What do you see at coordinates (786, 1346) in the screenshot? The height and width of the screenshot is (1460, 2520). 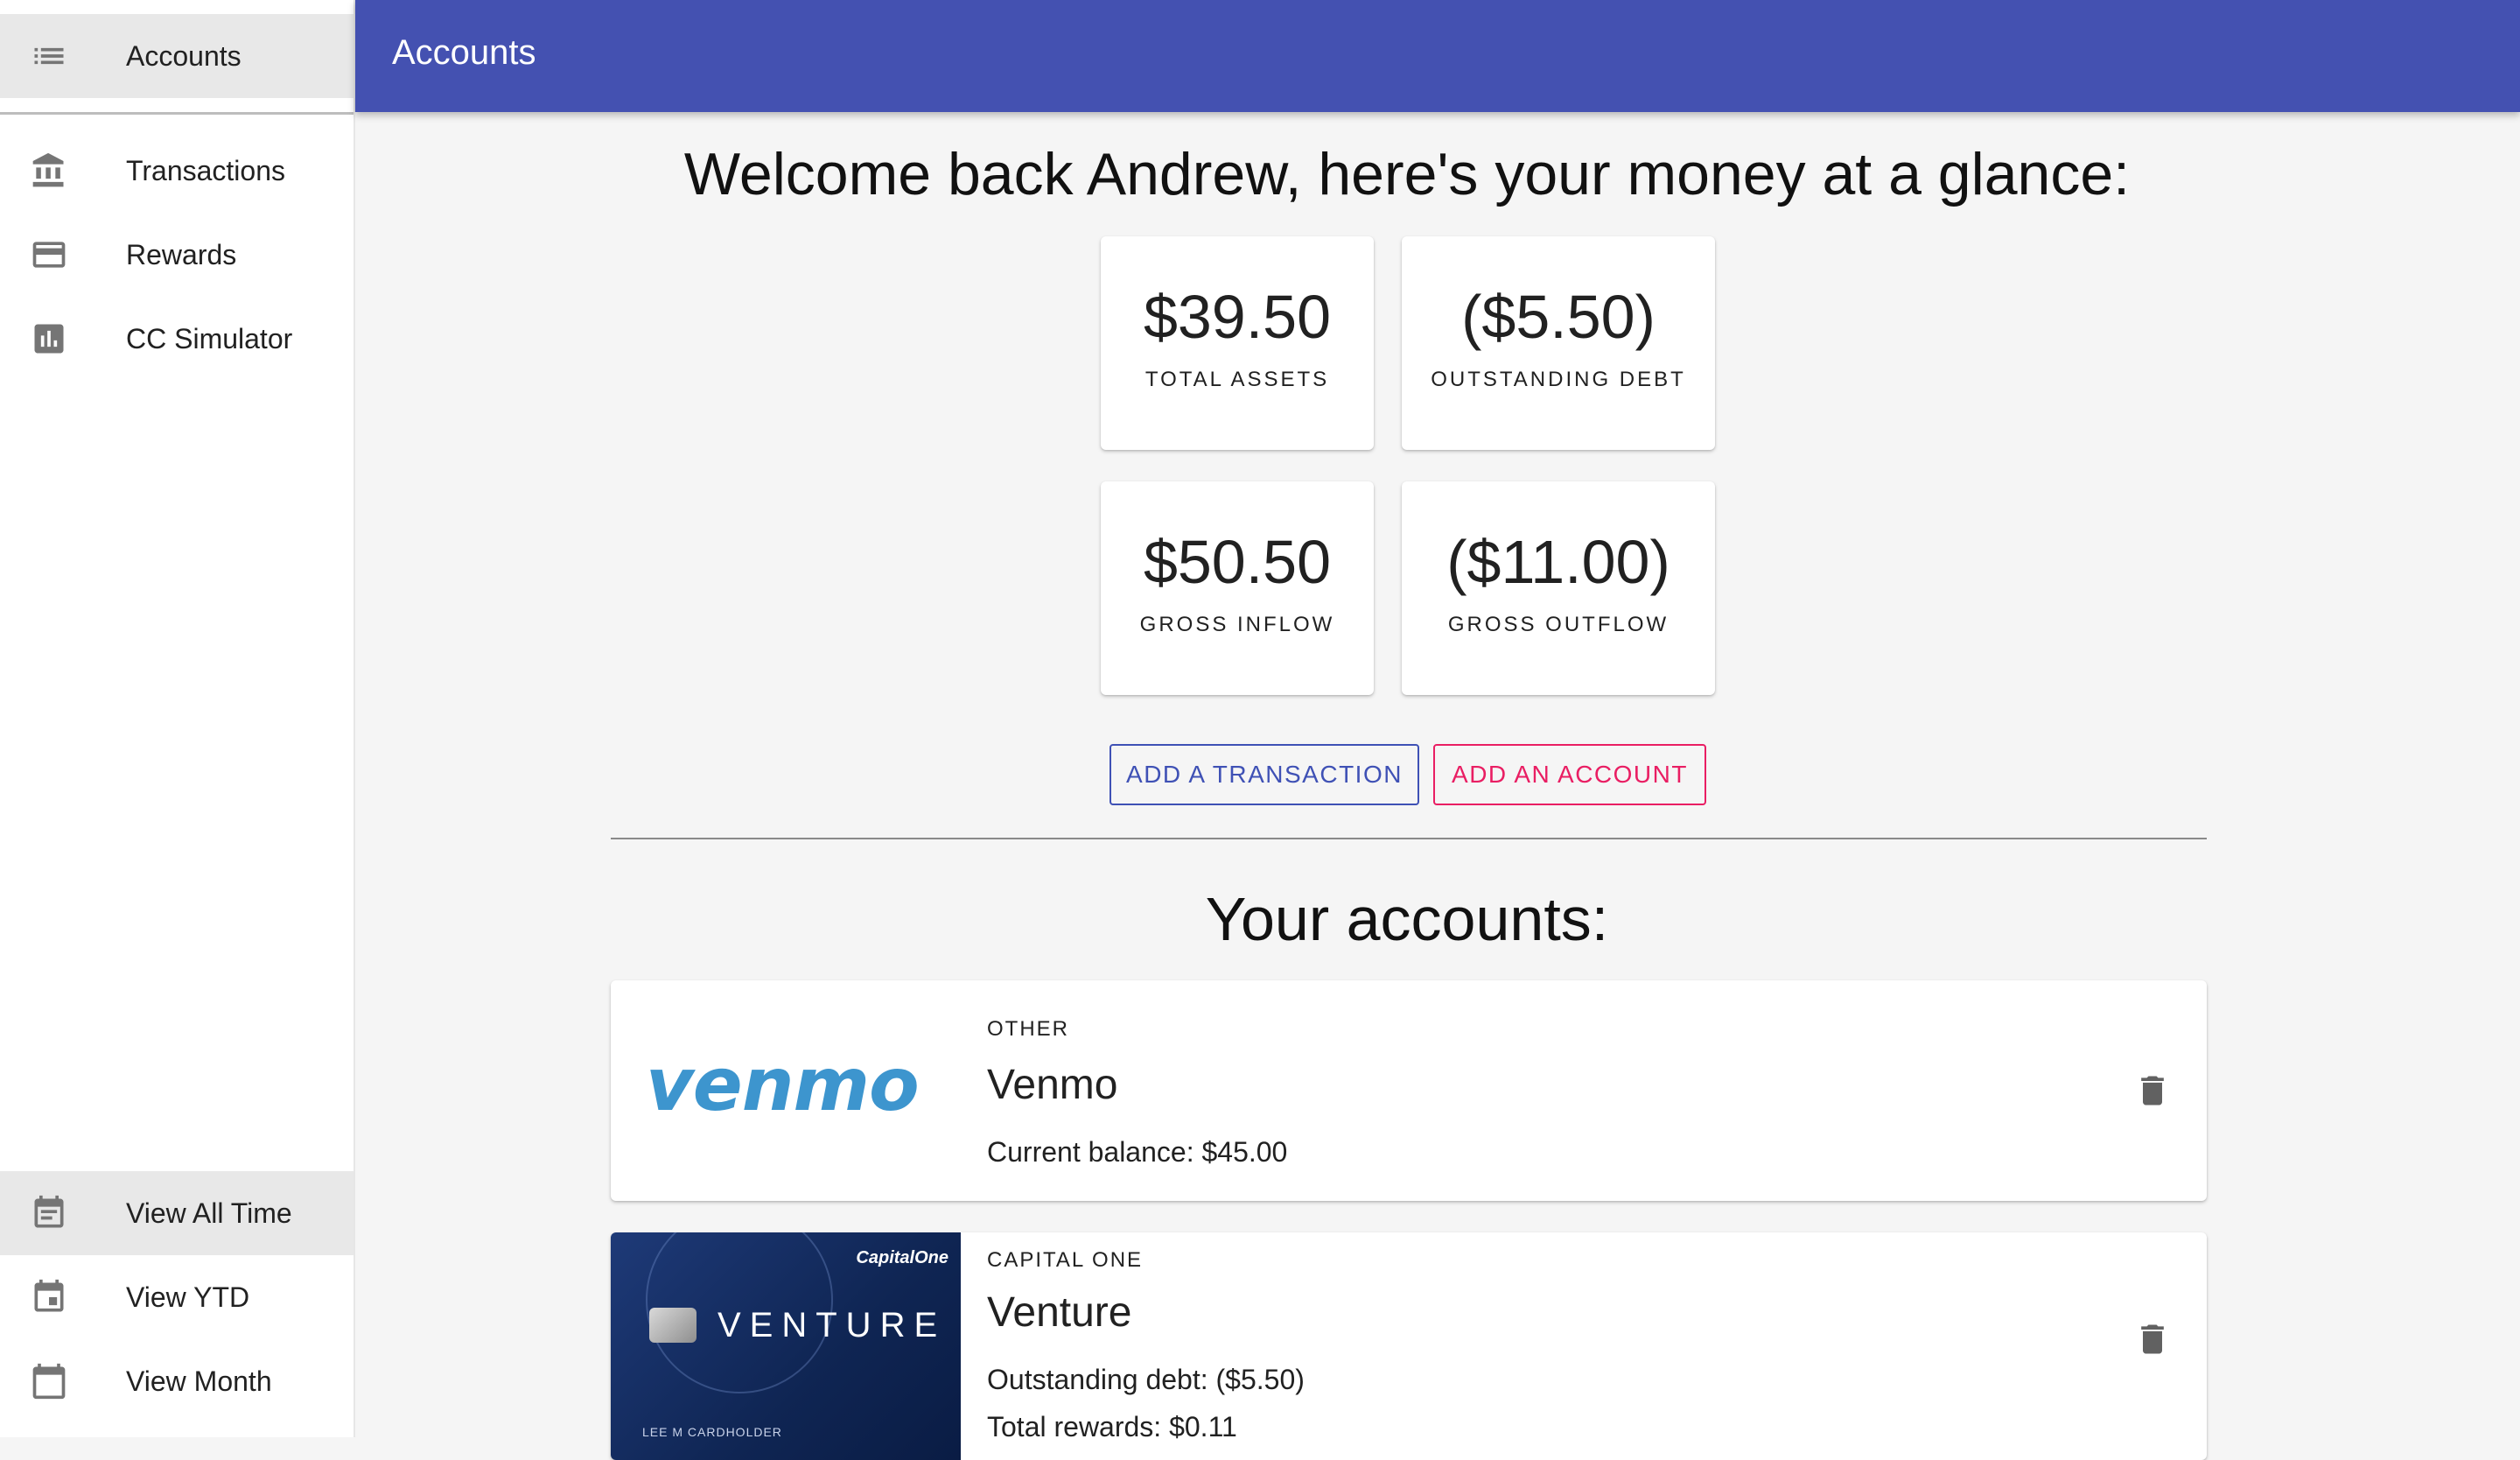 I see `credit-card-image: CapitalOne VENTURE LEE M CARDHOLDER` at bounding box center [786, 1346].